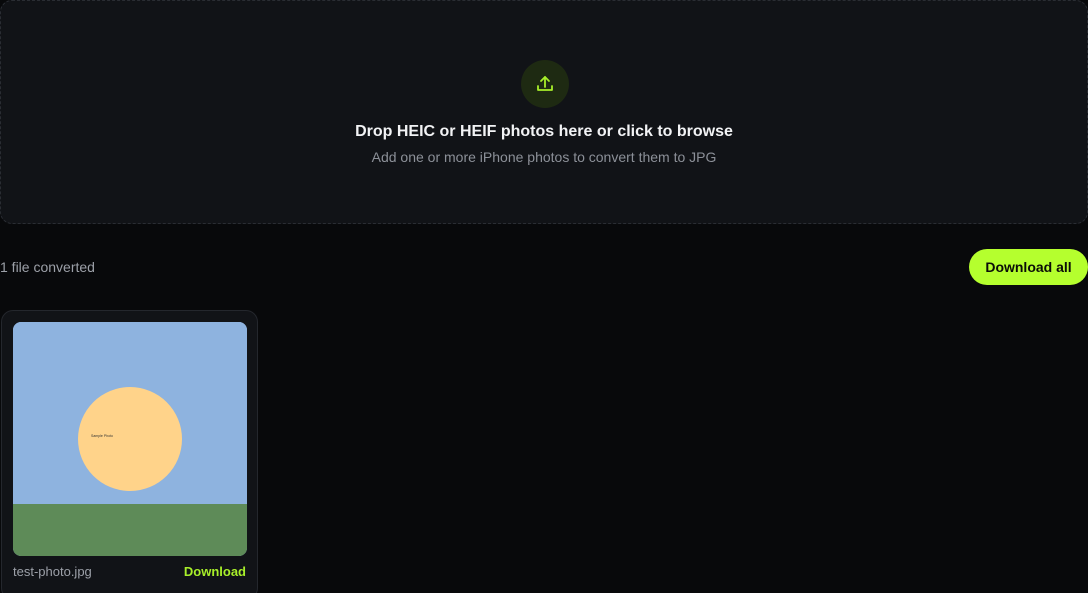 The width and height of the screenshot is (1088, 593). I want to click on file-name: test-photo.jpg, so click(52, 571).